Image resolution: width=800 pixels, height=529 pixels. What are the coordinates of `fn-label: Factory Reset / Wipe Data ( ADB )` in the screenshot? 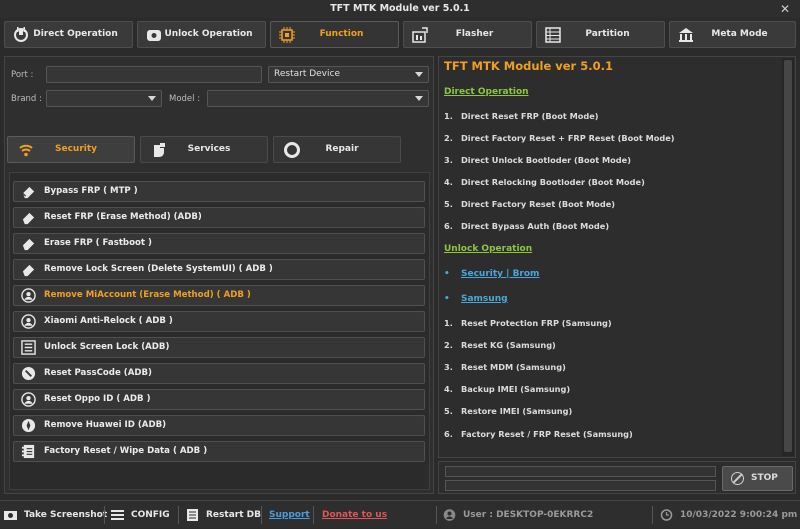 It's located at (126, 451).